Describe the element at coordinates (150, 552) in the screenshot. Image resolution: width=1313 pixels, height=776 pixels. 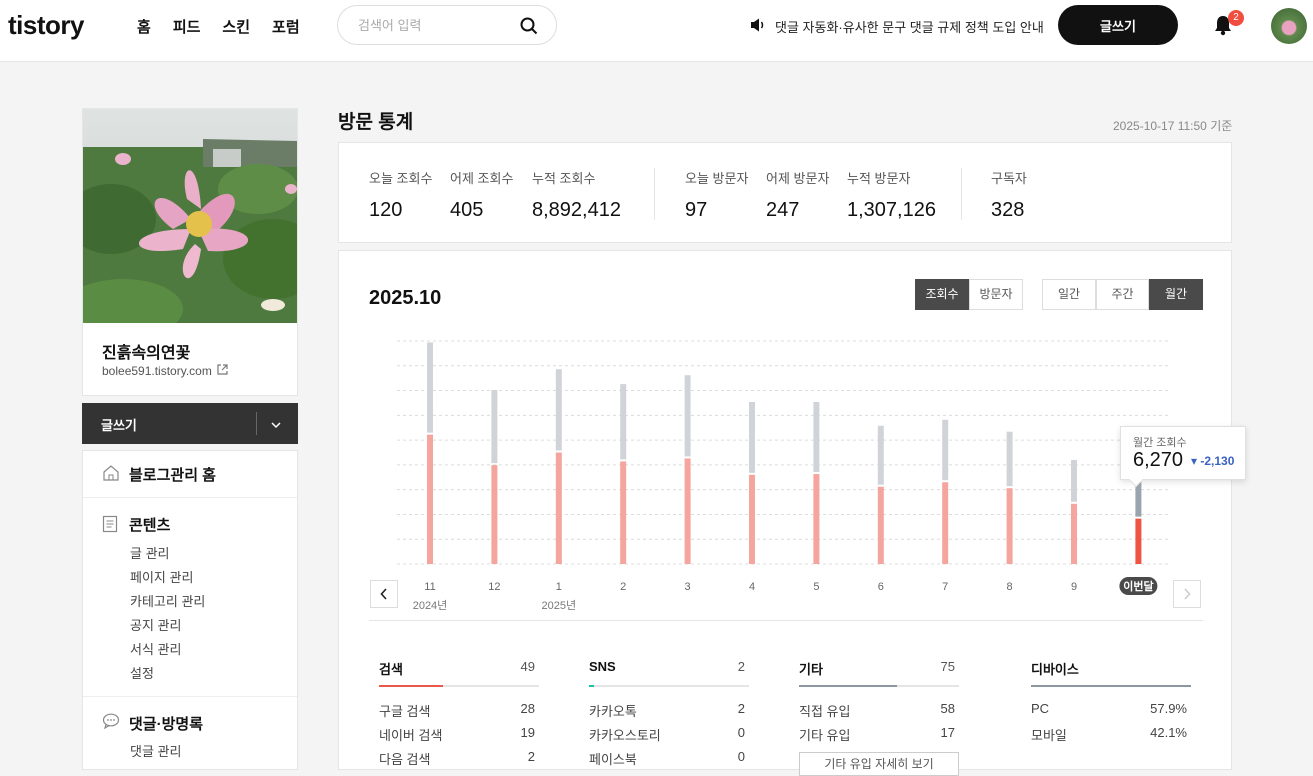
I see `sidebar-item-post-manage: 글 관리` at that location.